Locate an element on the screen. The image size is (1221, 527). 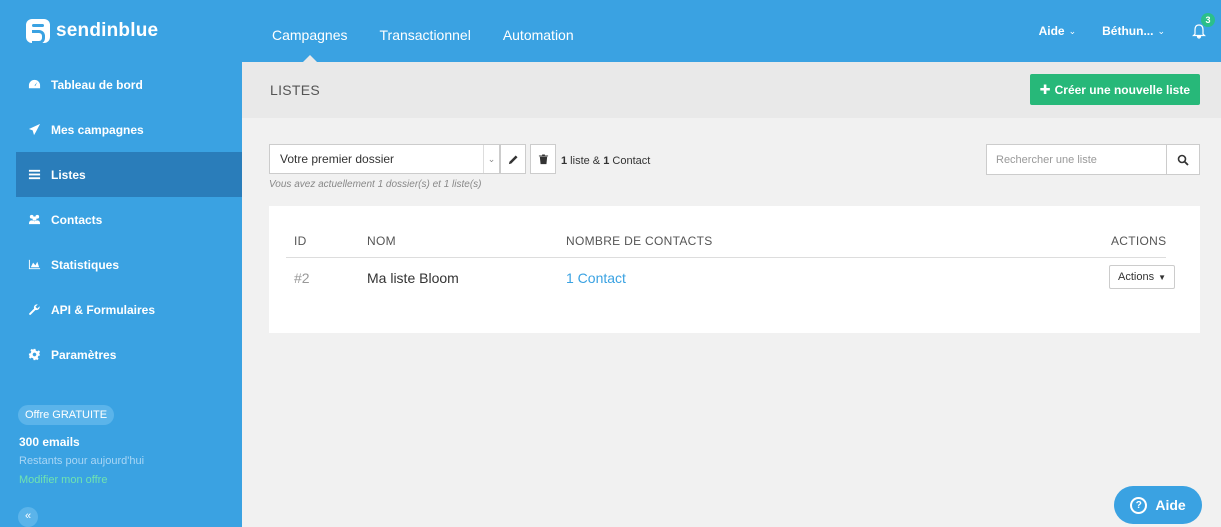
help-button: ? Aide is located at coordinates (1158, 505).